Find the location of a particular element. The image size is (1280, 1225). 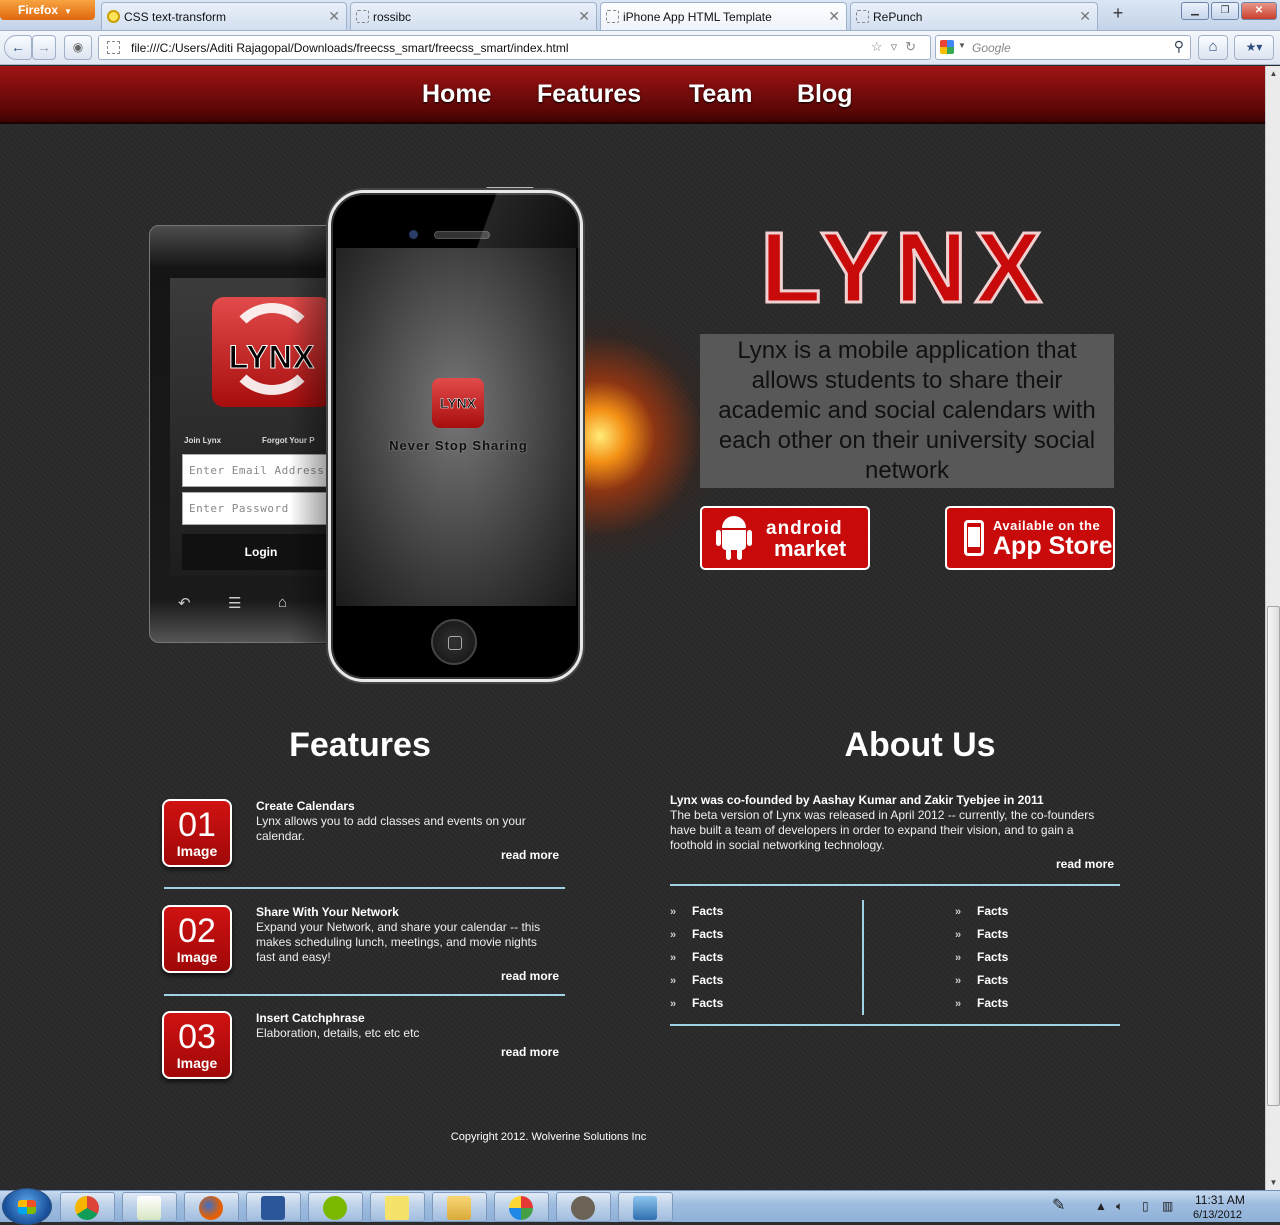

android-robot-icon is located at coordinates (734, 538).